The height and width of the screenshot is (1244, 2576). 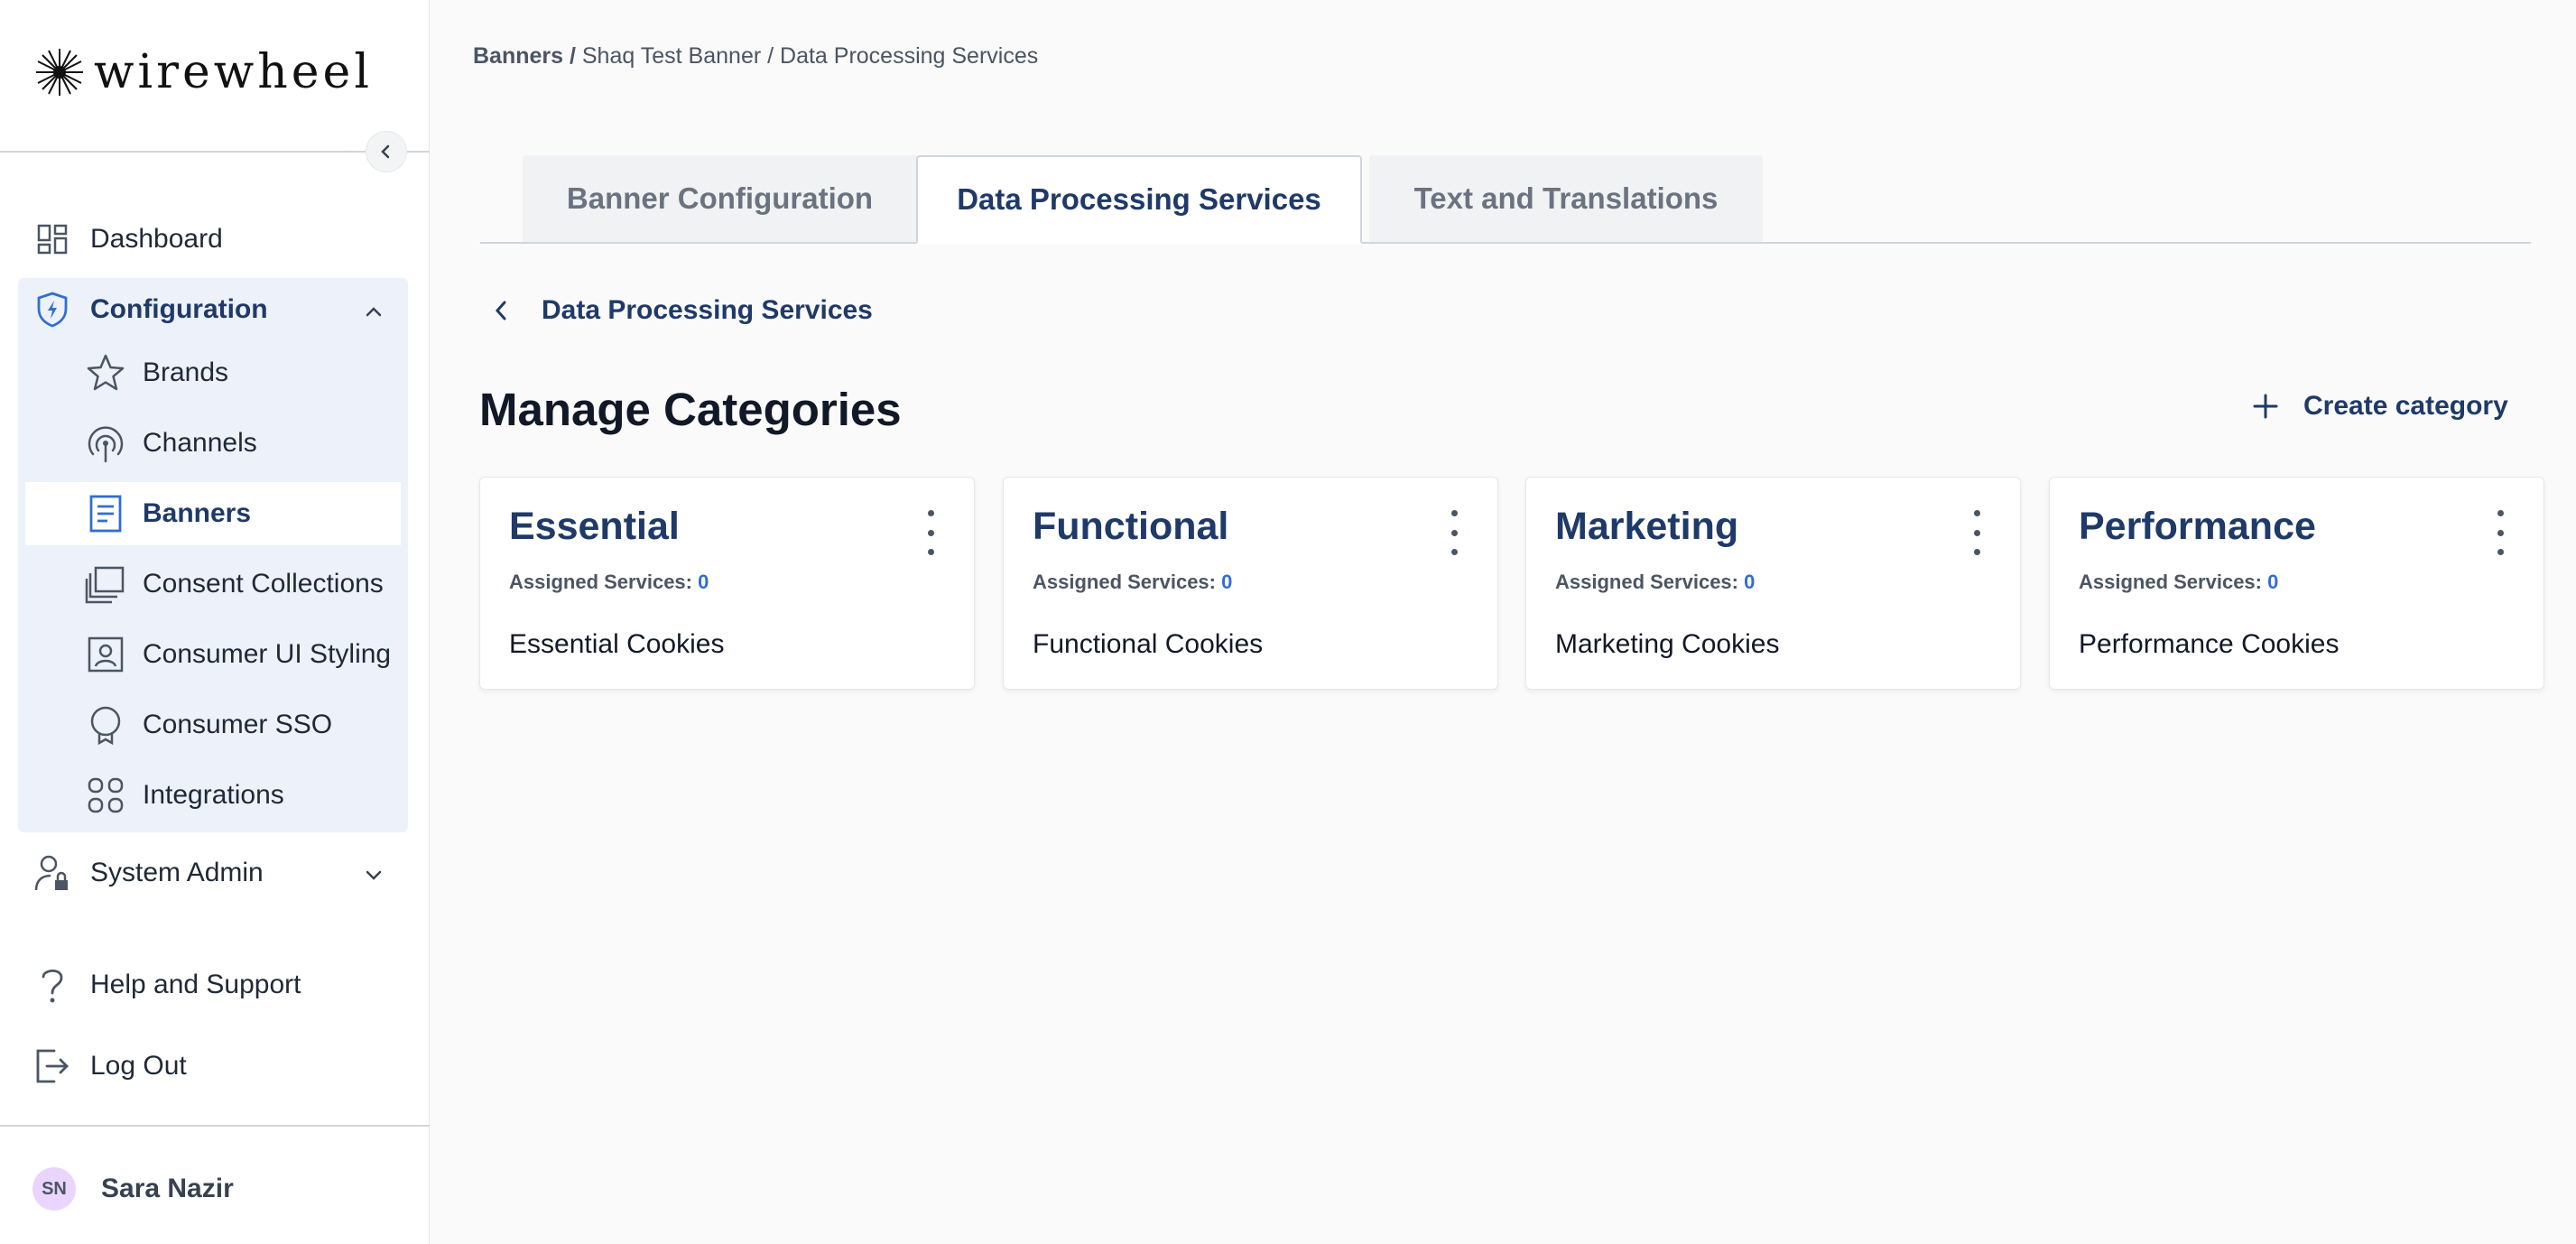 I want to click on broadcast-icon, so click(x=105, y=443).